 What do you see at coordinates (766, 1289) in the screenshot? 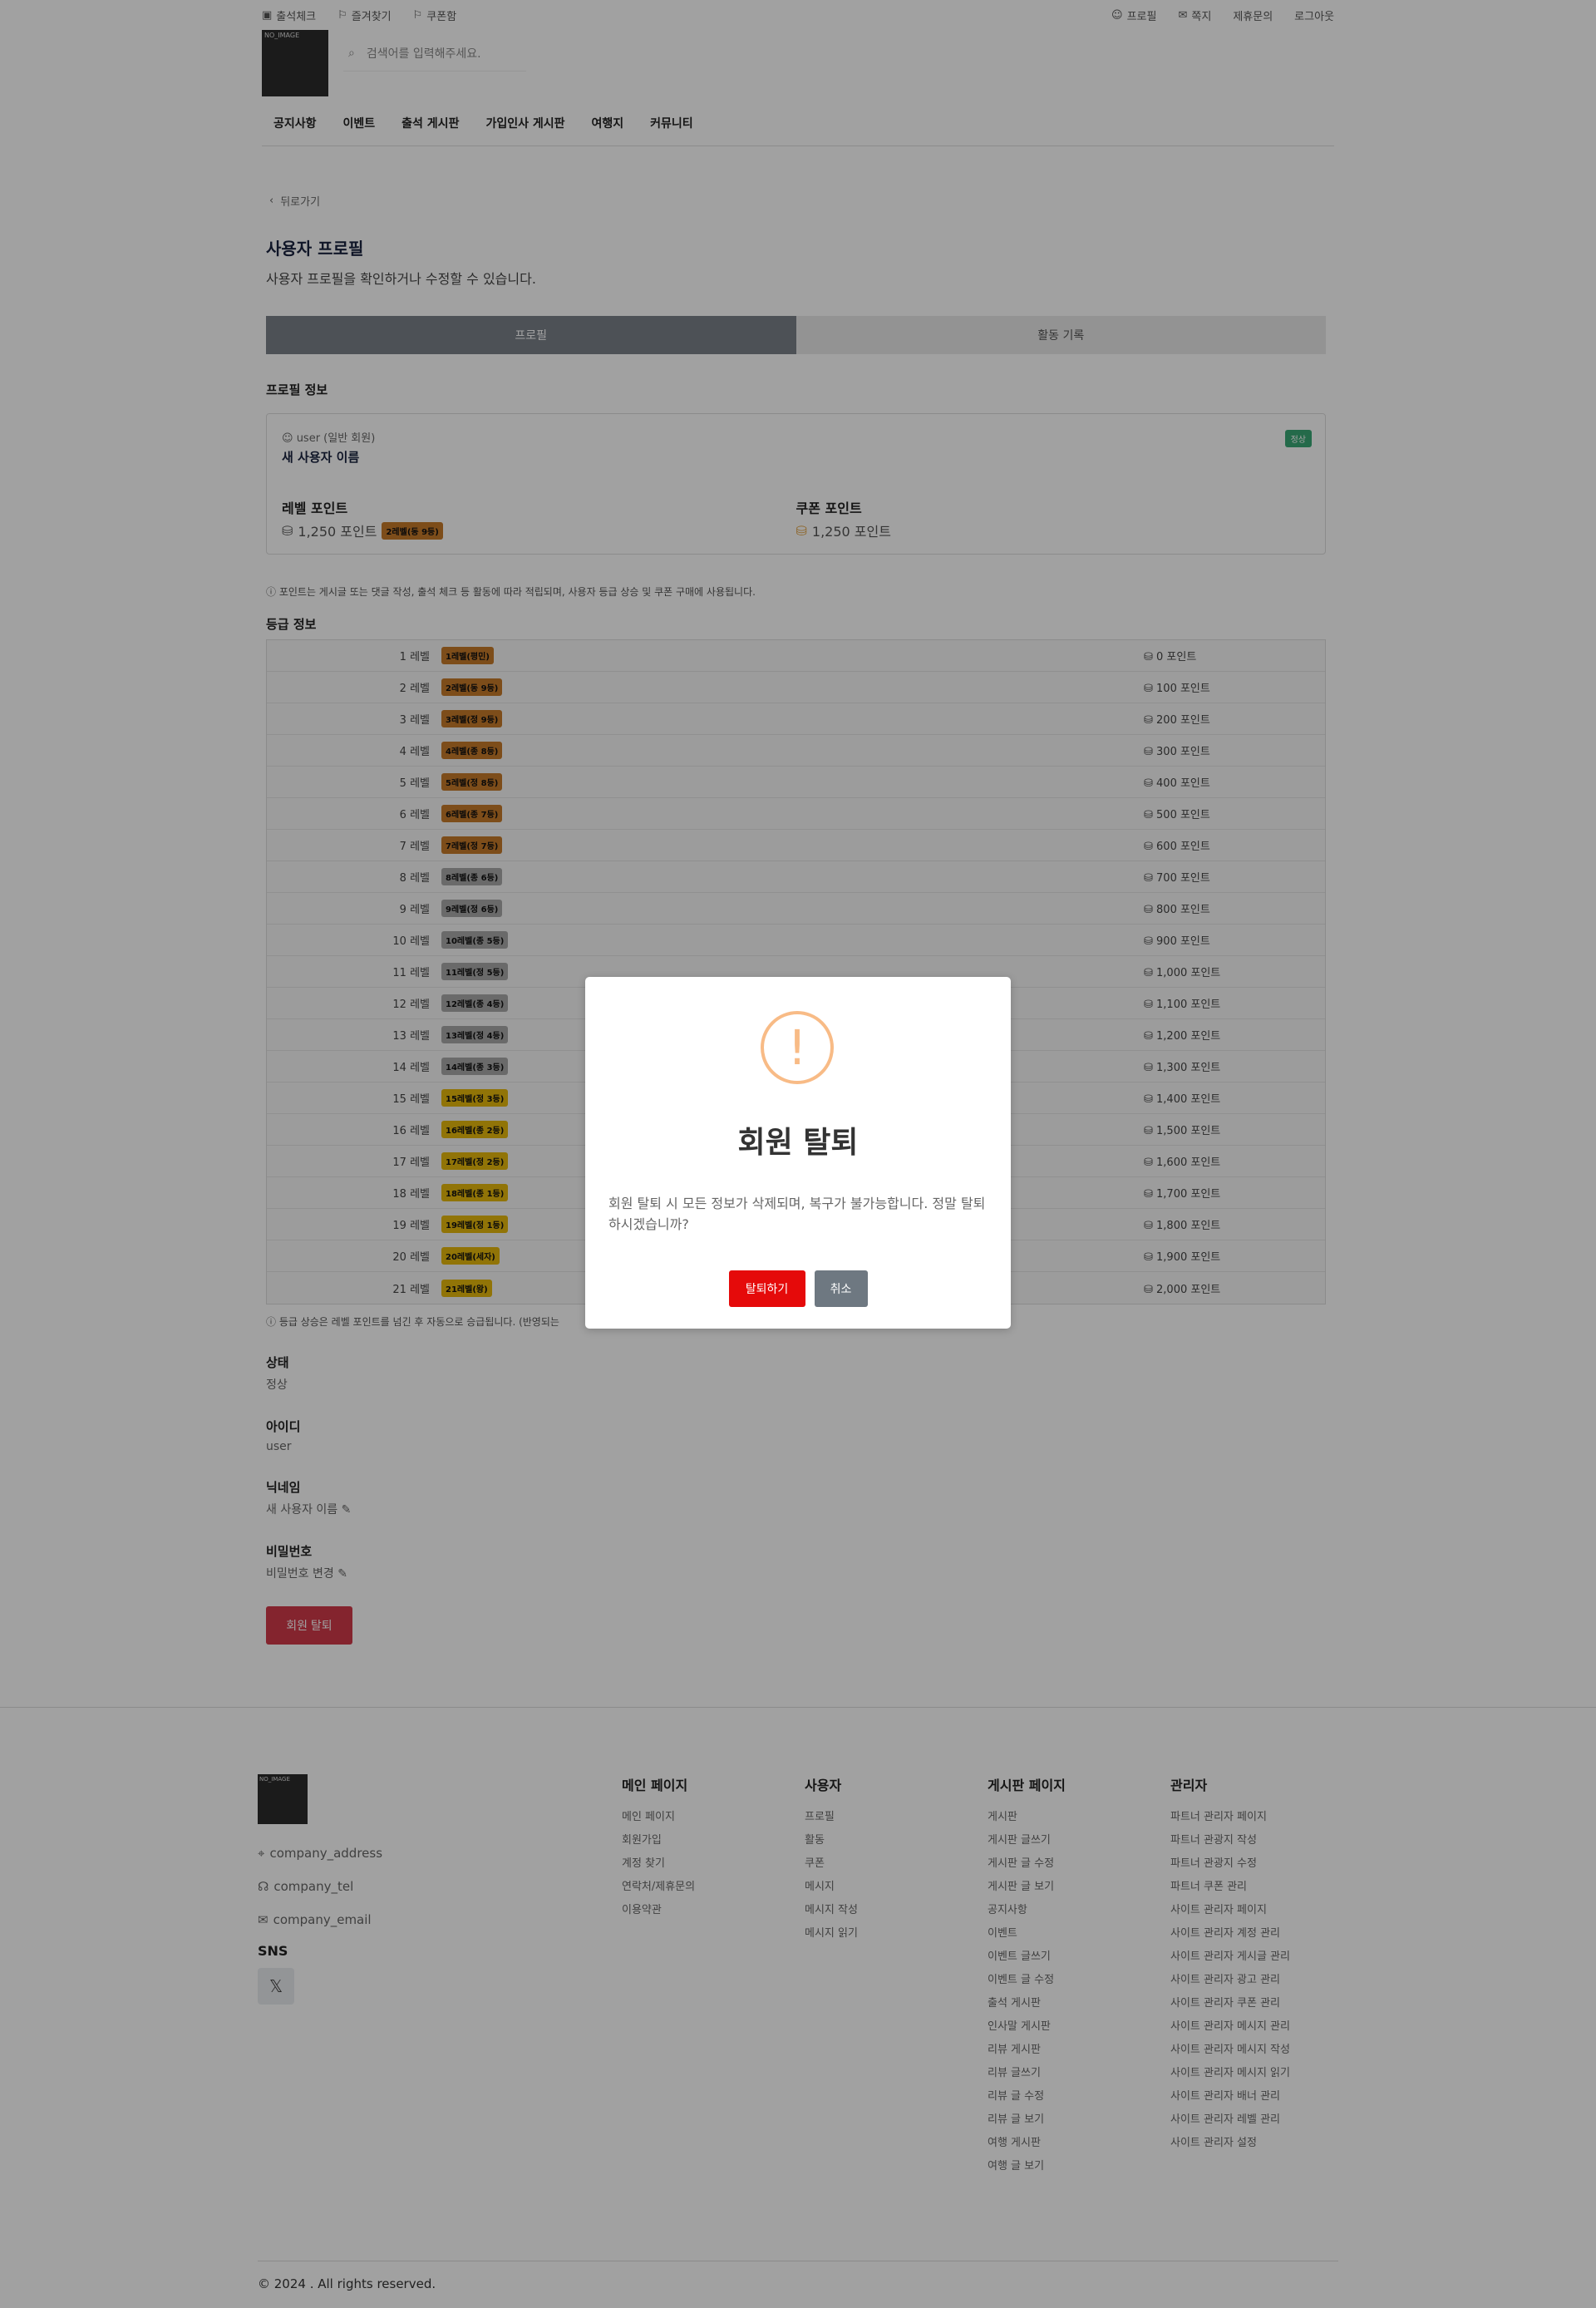
I see `confirm-withdraw-button: 탈퇴하기` at bounding box center [766, 1289].